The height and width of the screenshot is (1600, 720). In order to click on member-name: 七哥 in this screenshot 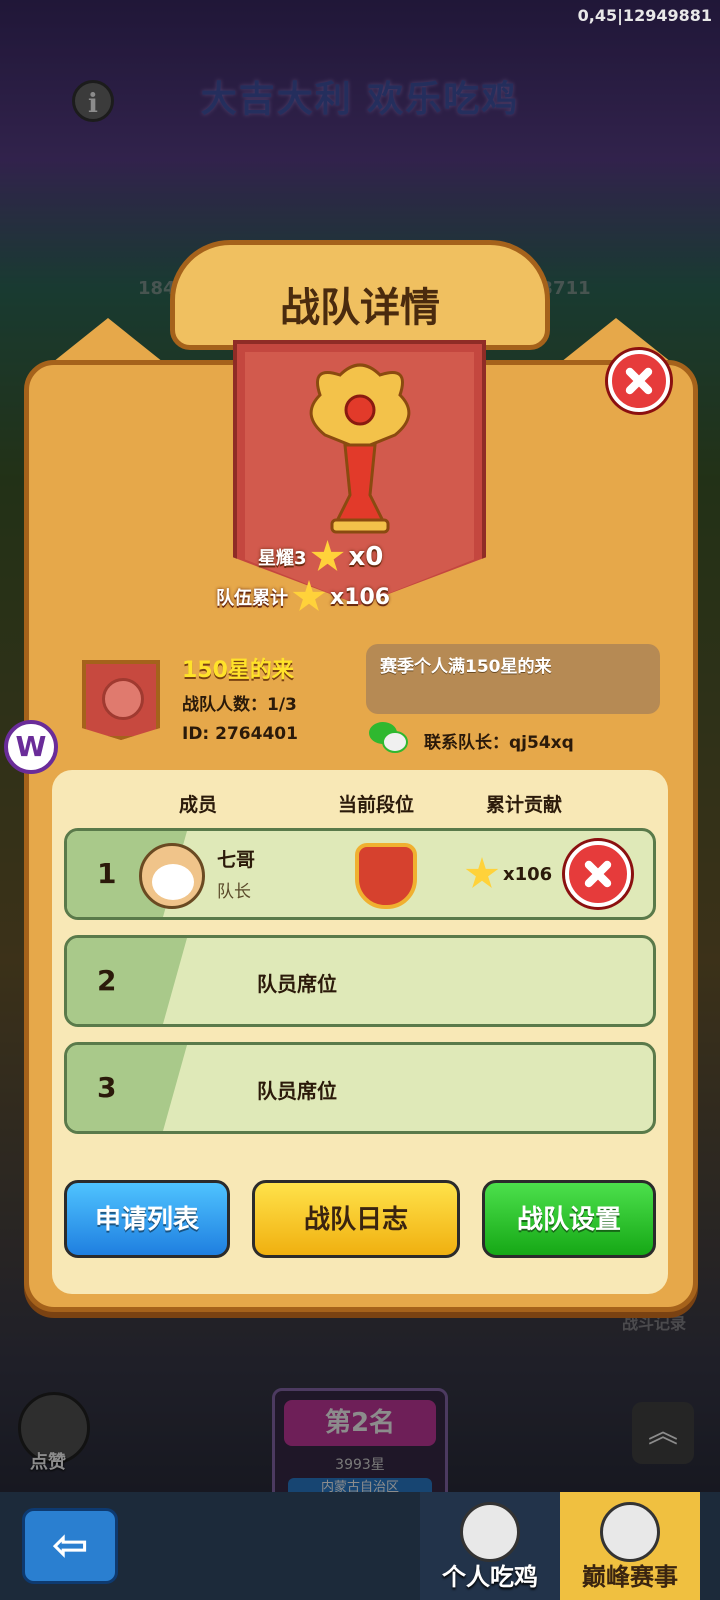, I will do `click(236, 860)`.